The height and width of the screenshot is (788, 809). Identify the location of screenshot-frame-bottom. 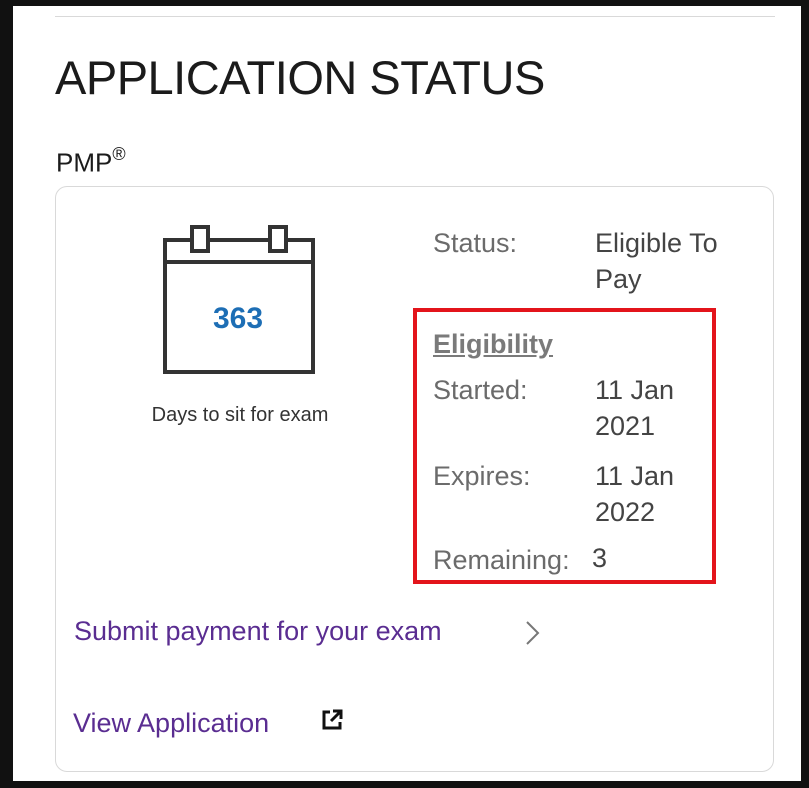
(404, 784).